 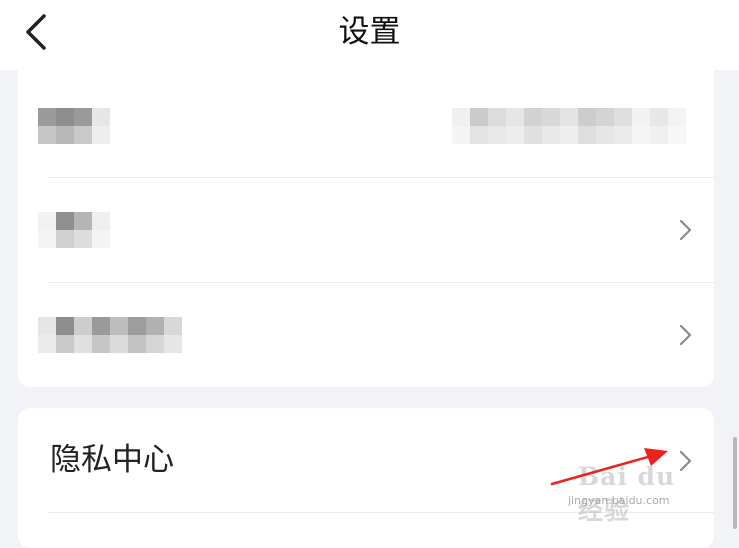 What do you see at coordinates (369, 32) in the screenshot?
I see `page-title: 设置` at bounding box center [369, 32].